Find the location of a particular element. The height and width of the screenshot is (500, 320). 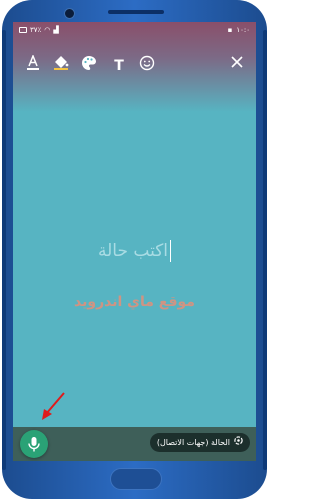

clock: ١٠:٠ is located at coordinates (243, 30).